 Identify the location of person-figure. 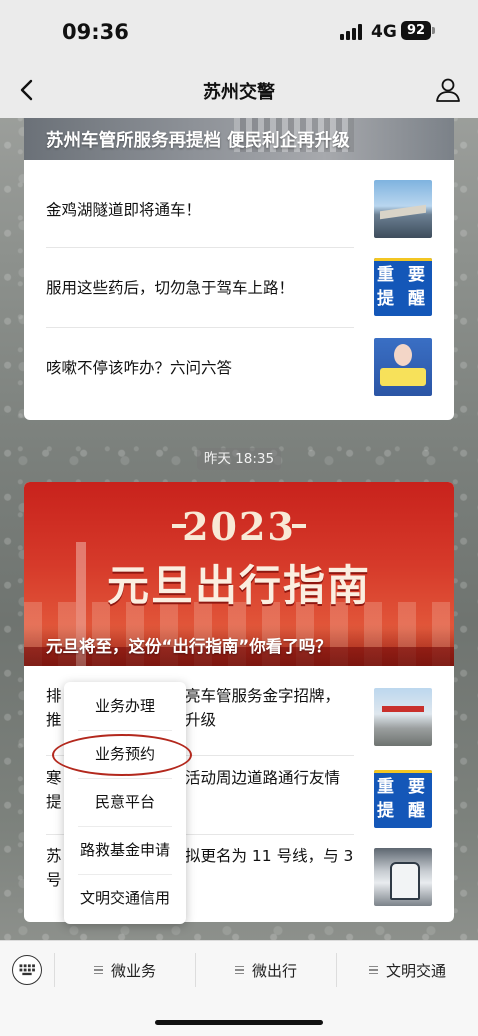
(403, 355).